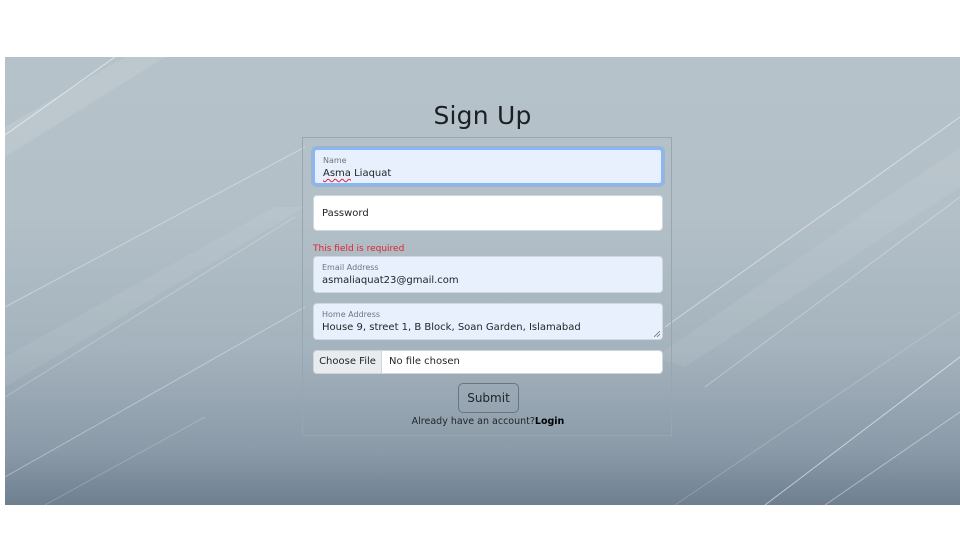 The image size is (960, 540). What do you see at coordinates (488, 398) in the screenshot?
I see `submit-button: Submit` at bounding box center [488, 398].